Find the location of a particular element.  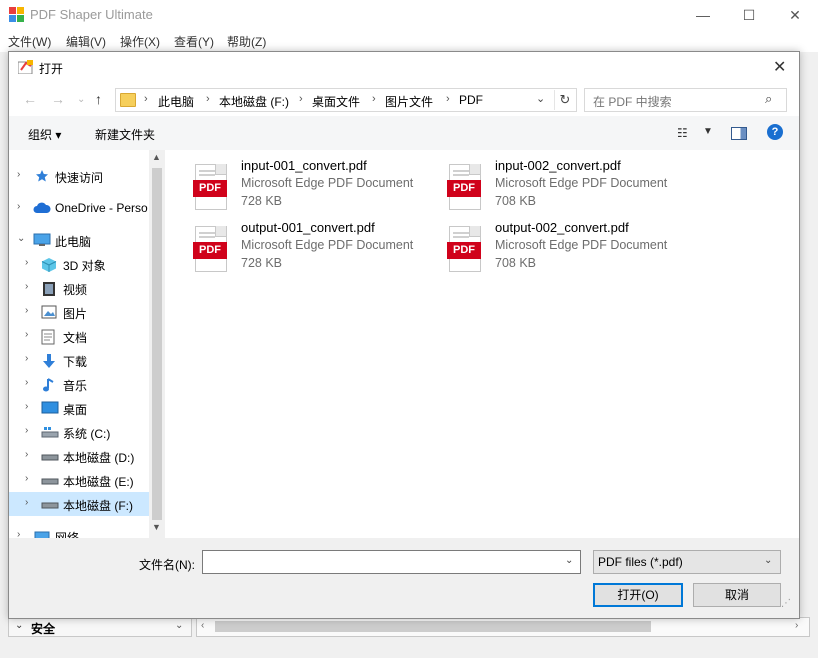

back-arrow-icon: ← is located at coordinates (30, 99).